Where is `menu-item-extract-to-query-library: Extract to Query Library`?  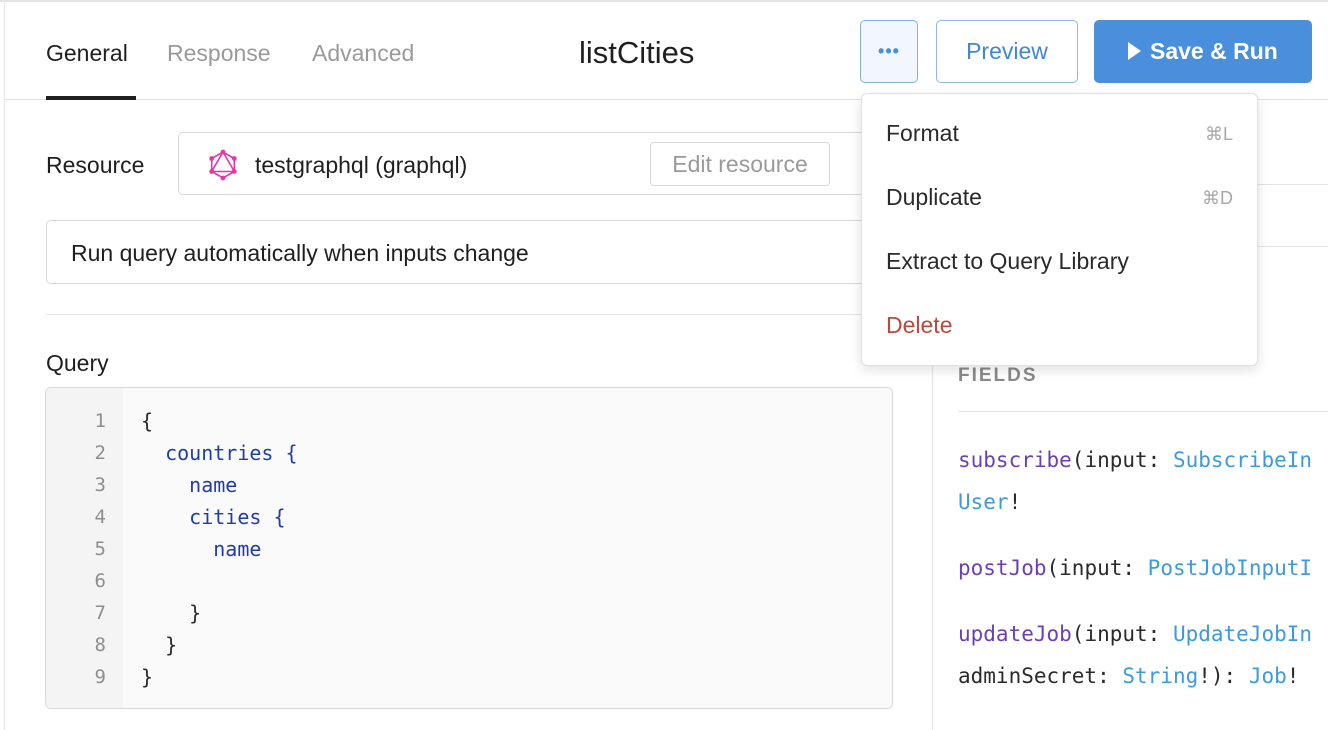
menu-item-extract-to-query-library: Extract to Query Library is located at coordinates (1059, 262).